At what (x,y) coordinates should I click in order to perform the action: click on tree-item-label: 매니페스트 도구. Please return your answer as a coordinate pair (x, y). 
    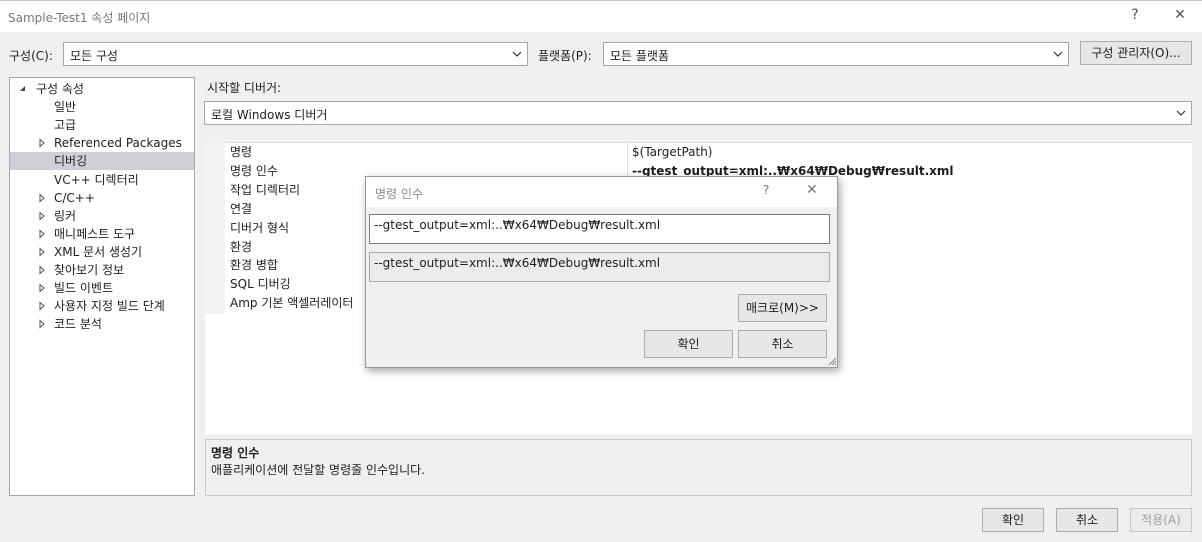
    Looking at the image, I should click on (95, 233).